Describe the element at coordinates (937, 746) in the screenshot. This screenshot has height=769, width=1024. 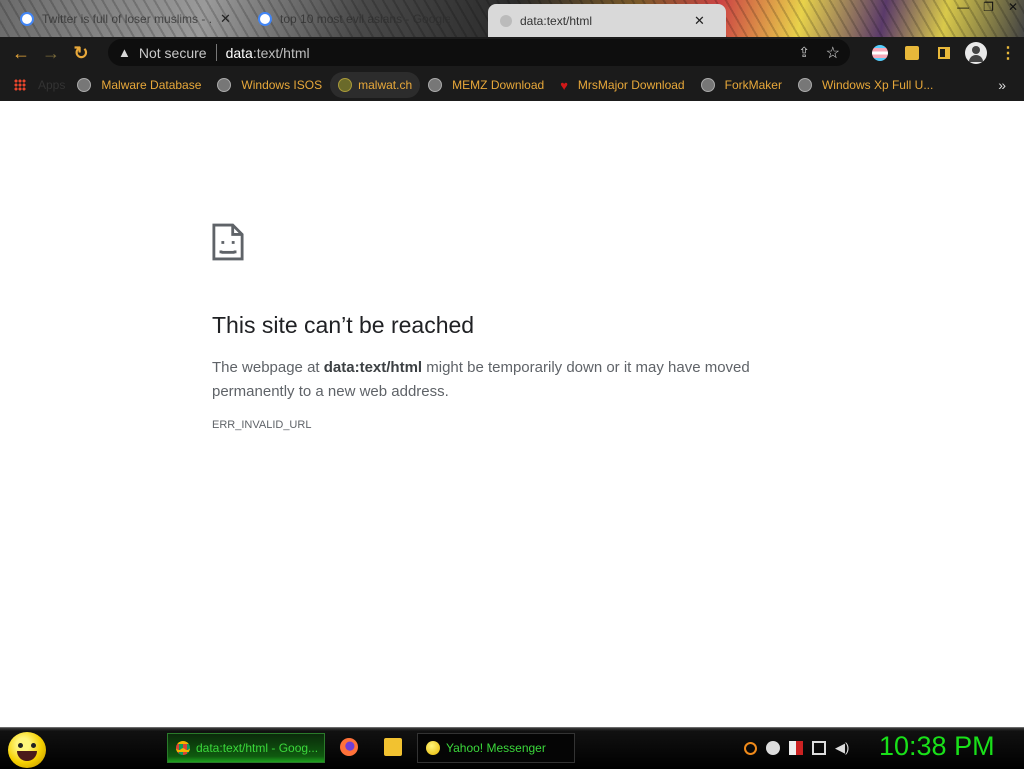
I see `clock: 10:38 PM` at that location.